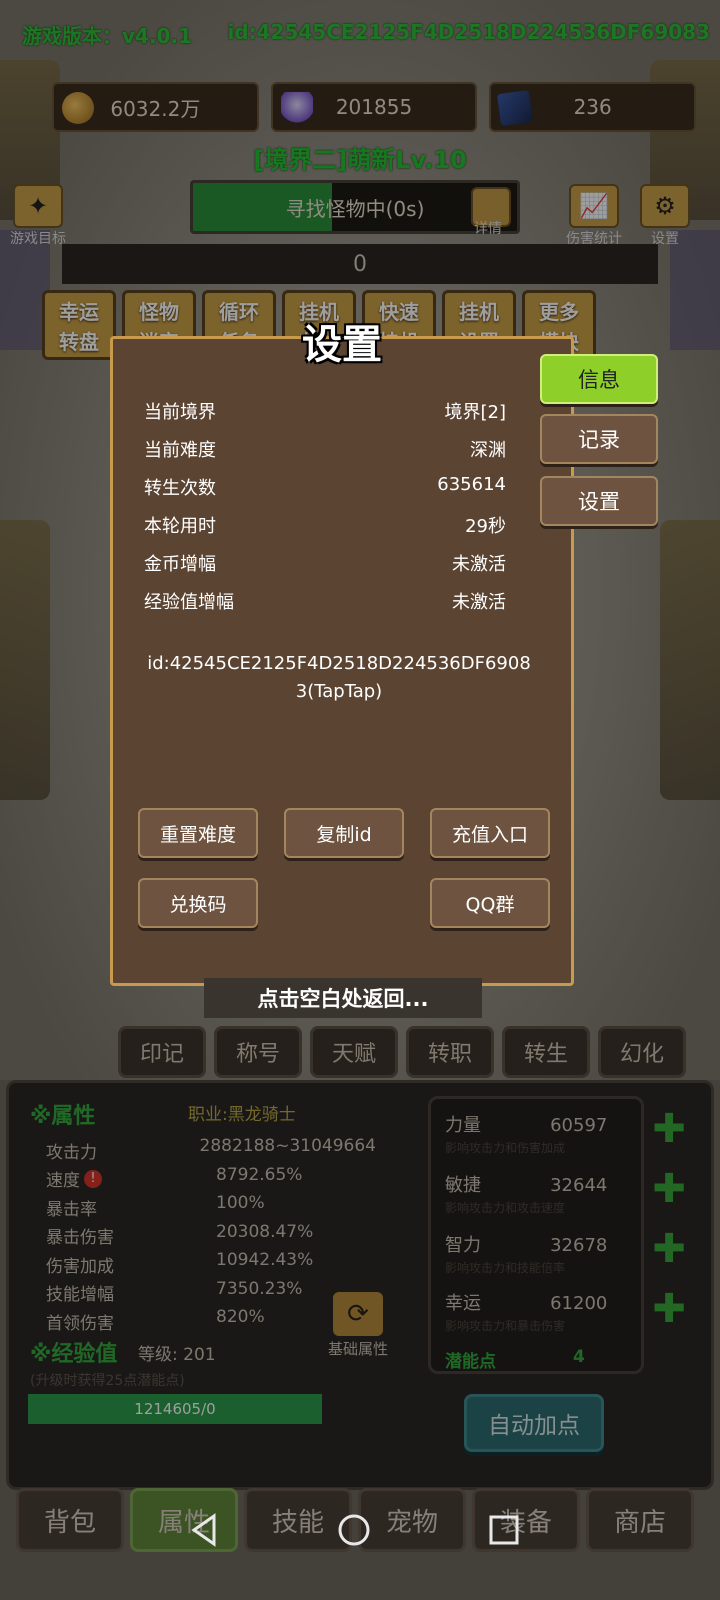 The width and height of the screenshot is (720, 1600). I want to click on nav-shop: 商店, so click(640, 1520).